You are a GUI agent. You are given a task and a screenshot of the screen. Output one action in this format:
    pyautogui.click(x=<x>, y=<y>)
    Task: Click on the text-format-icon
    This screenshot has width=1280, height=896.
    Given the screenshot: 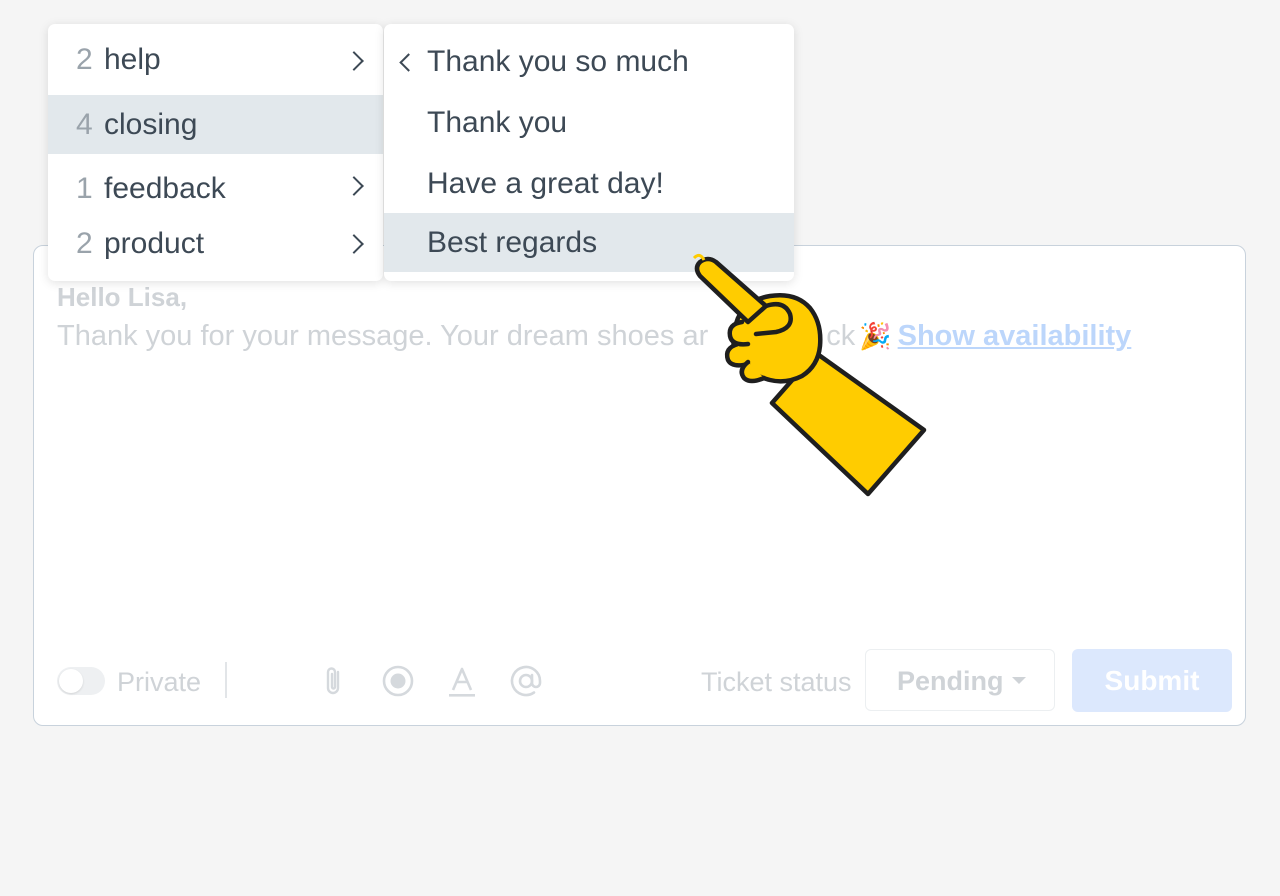 What is the action you would take?
    pyautogui.click(x=462, y=681)
    